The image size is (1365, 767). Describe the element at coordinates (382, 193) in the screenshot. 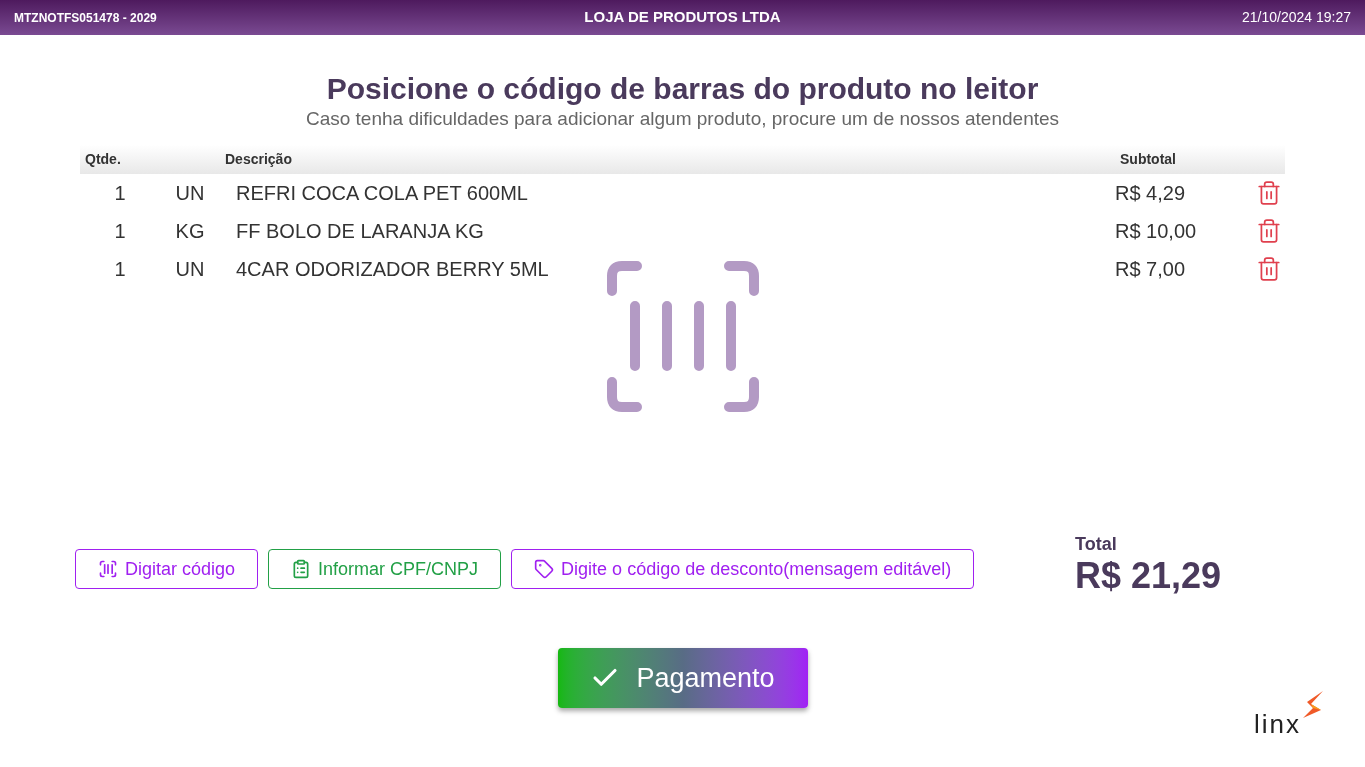

I see `description-cell-text: REFRI COCA COLA PET 600ML` at that location.